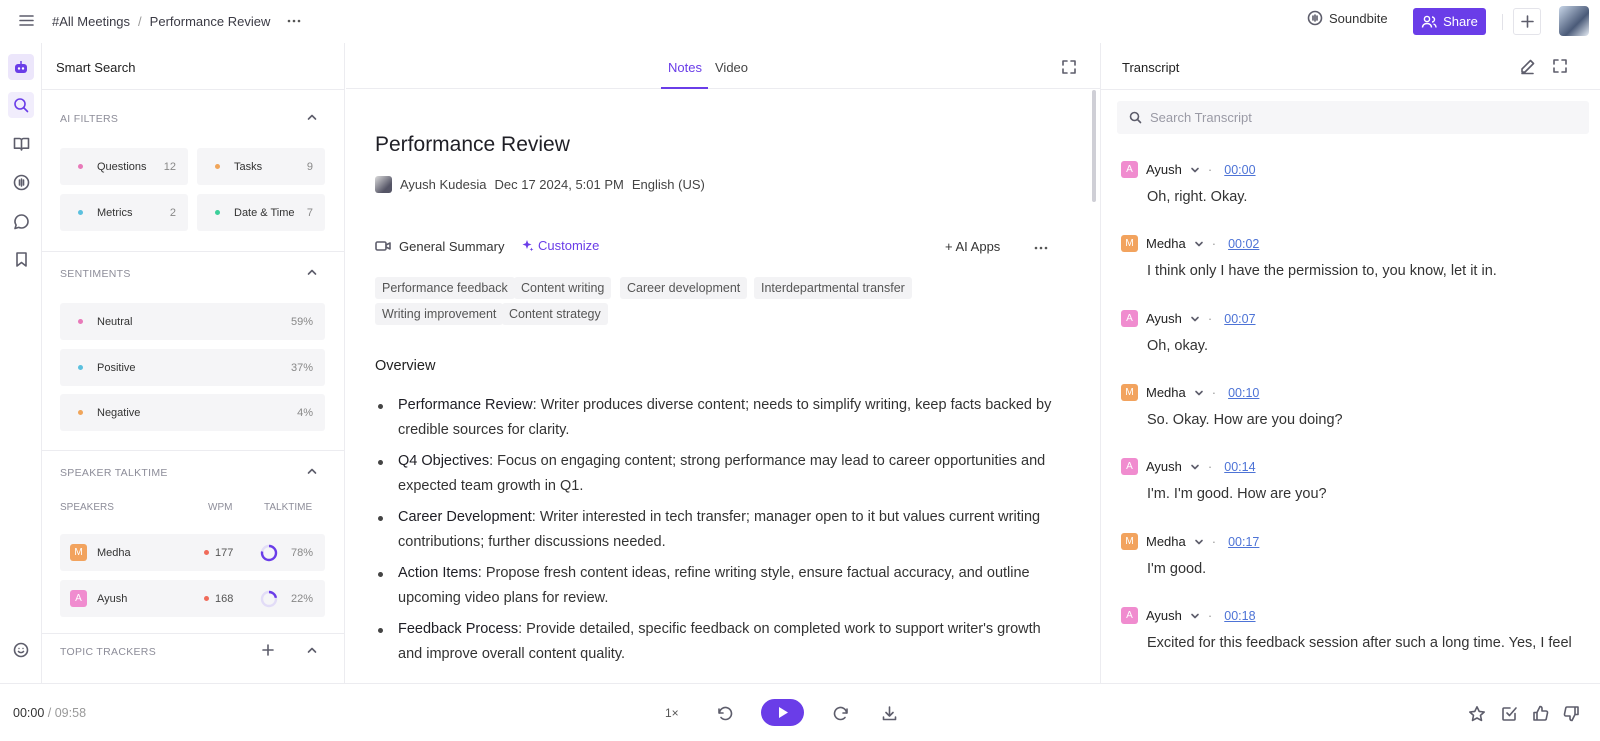  What do you see at coordinates (685, 67) in the screenshot?
I see `tab-notes: Notes` at bounding box center [685, 67].